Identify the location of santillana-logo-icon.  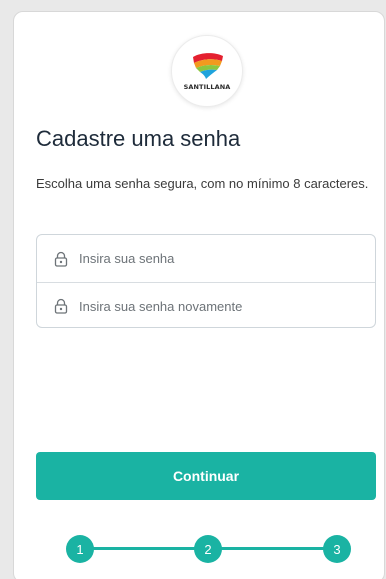
(208, 66).